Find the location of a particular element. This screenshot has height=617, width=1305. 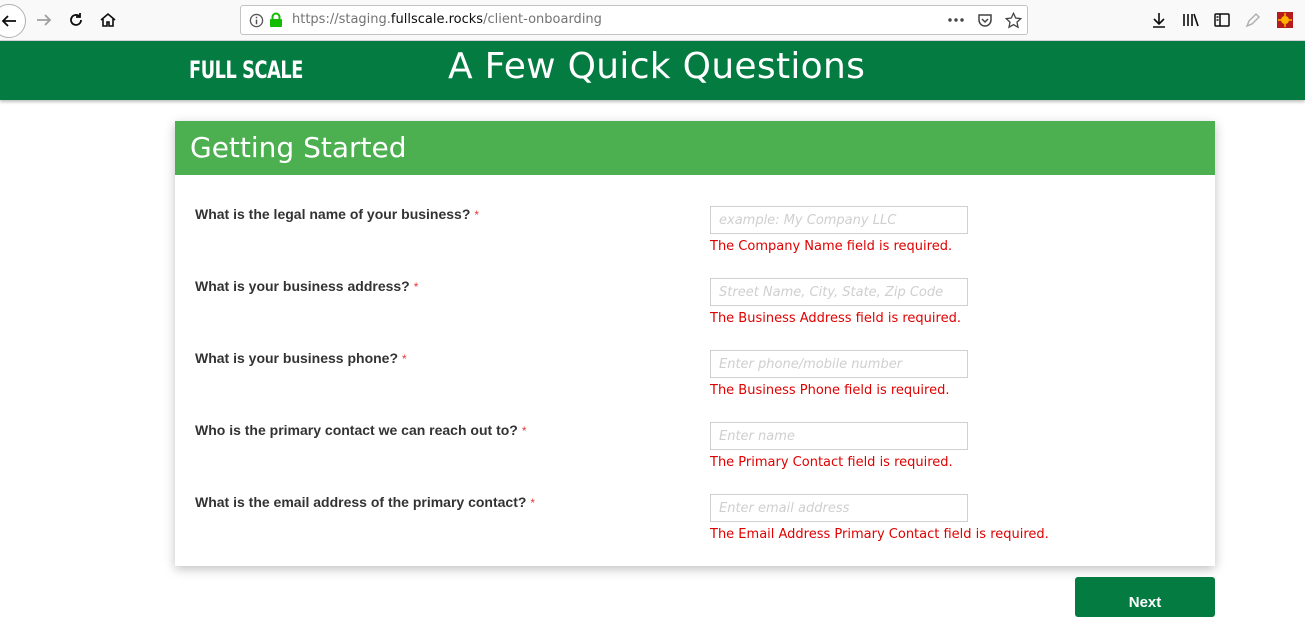

question-label-business-address: What is your business address? * is located at coordinates (306, 286).